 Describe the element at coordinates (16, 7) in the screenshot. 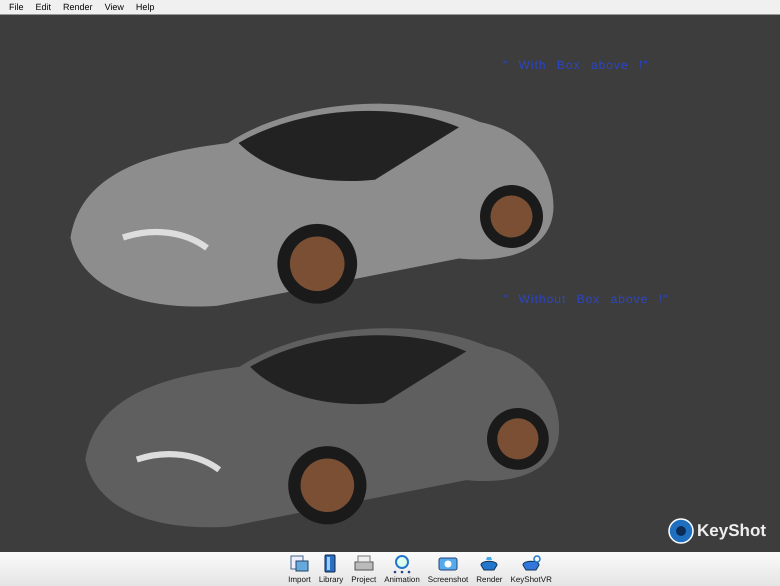

I see `menu-item: File` at that location.